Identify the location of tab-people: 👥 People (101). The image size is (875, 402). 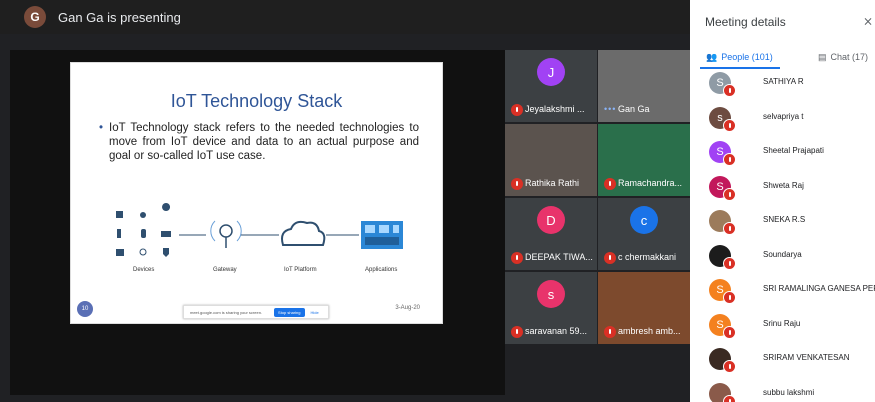
(739, 57).